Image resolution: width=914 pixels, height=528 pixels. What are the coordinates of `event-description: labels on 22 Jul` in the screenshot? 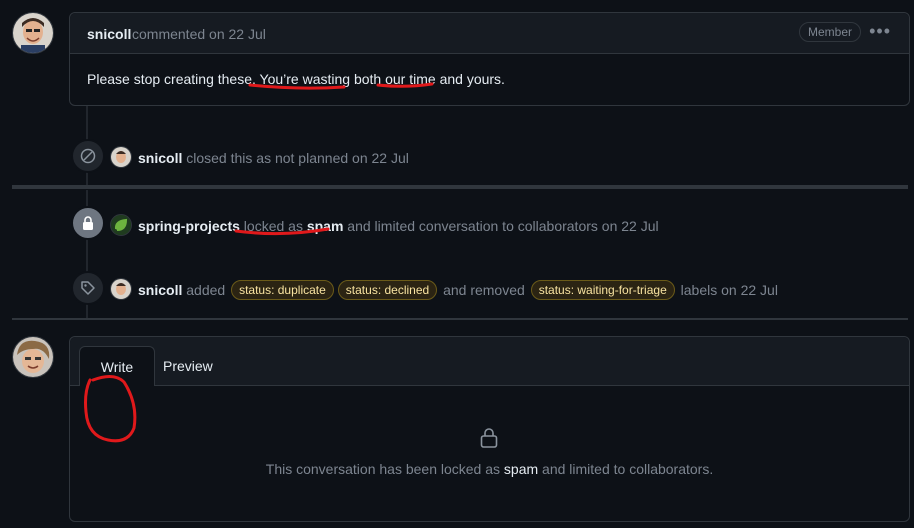 It's located at (729, 290).